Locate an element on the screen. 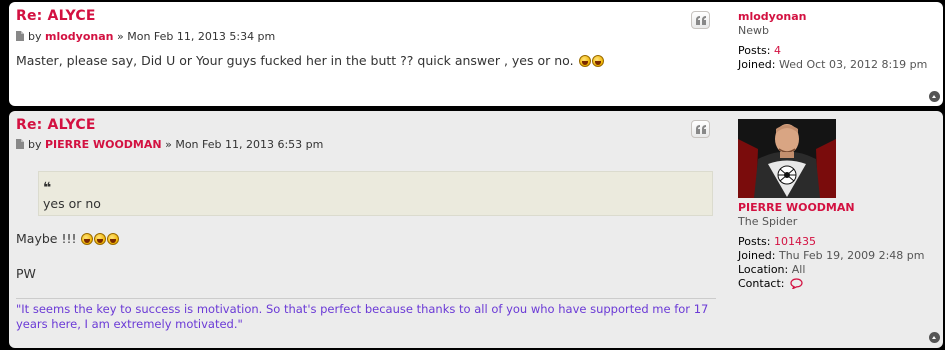 Image resolution: width=945 pixels, height=350 pixels. posts-count-link: 101435 is located at coordinates (795, 241).